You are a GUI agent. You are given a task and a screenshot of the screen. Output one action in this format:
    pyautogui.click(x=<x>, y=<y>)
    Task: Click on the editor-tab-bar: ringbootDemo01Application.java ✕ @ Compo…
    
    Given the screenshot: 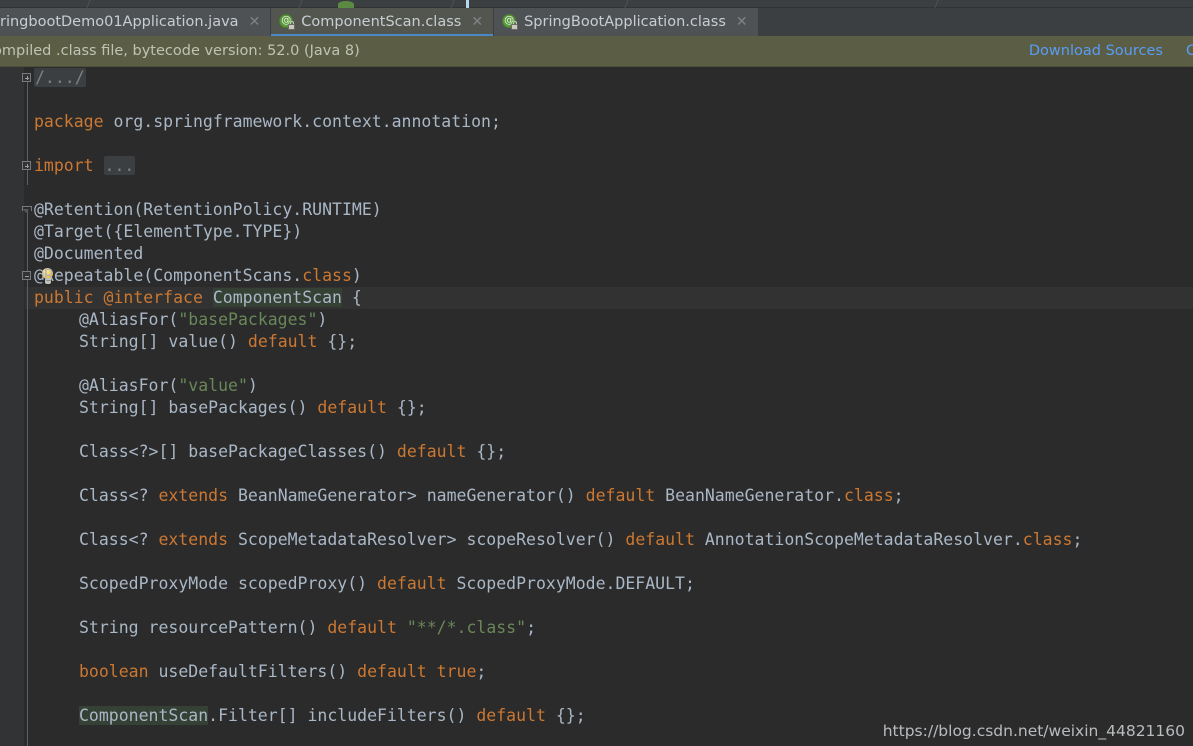 What is the action you would take?
    pyautogui.click(x=596, y=22)
    